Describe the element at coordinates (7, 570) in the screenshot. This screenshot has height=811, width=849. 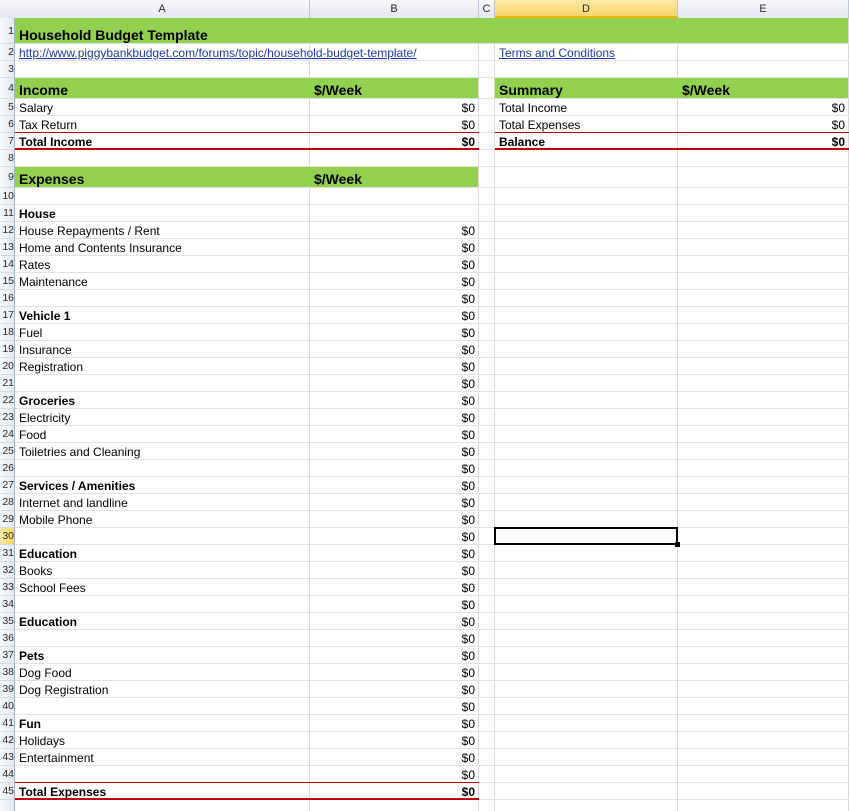
I see `row-header-32: 32` at that location.